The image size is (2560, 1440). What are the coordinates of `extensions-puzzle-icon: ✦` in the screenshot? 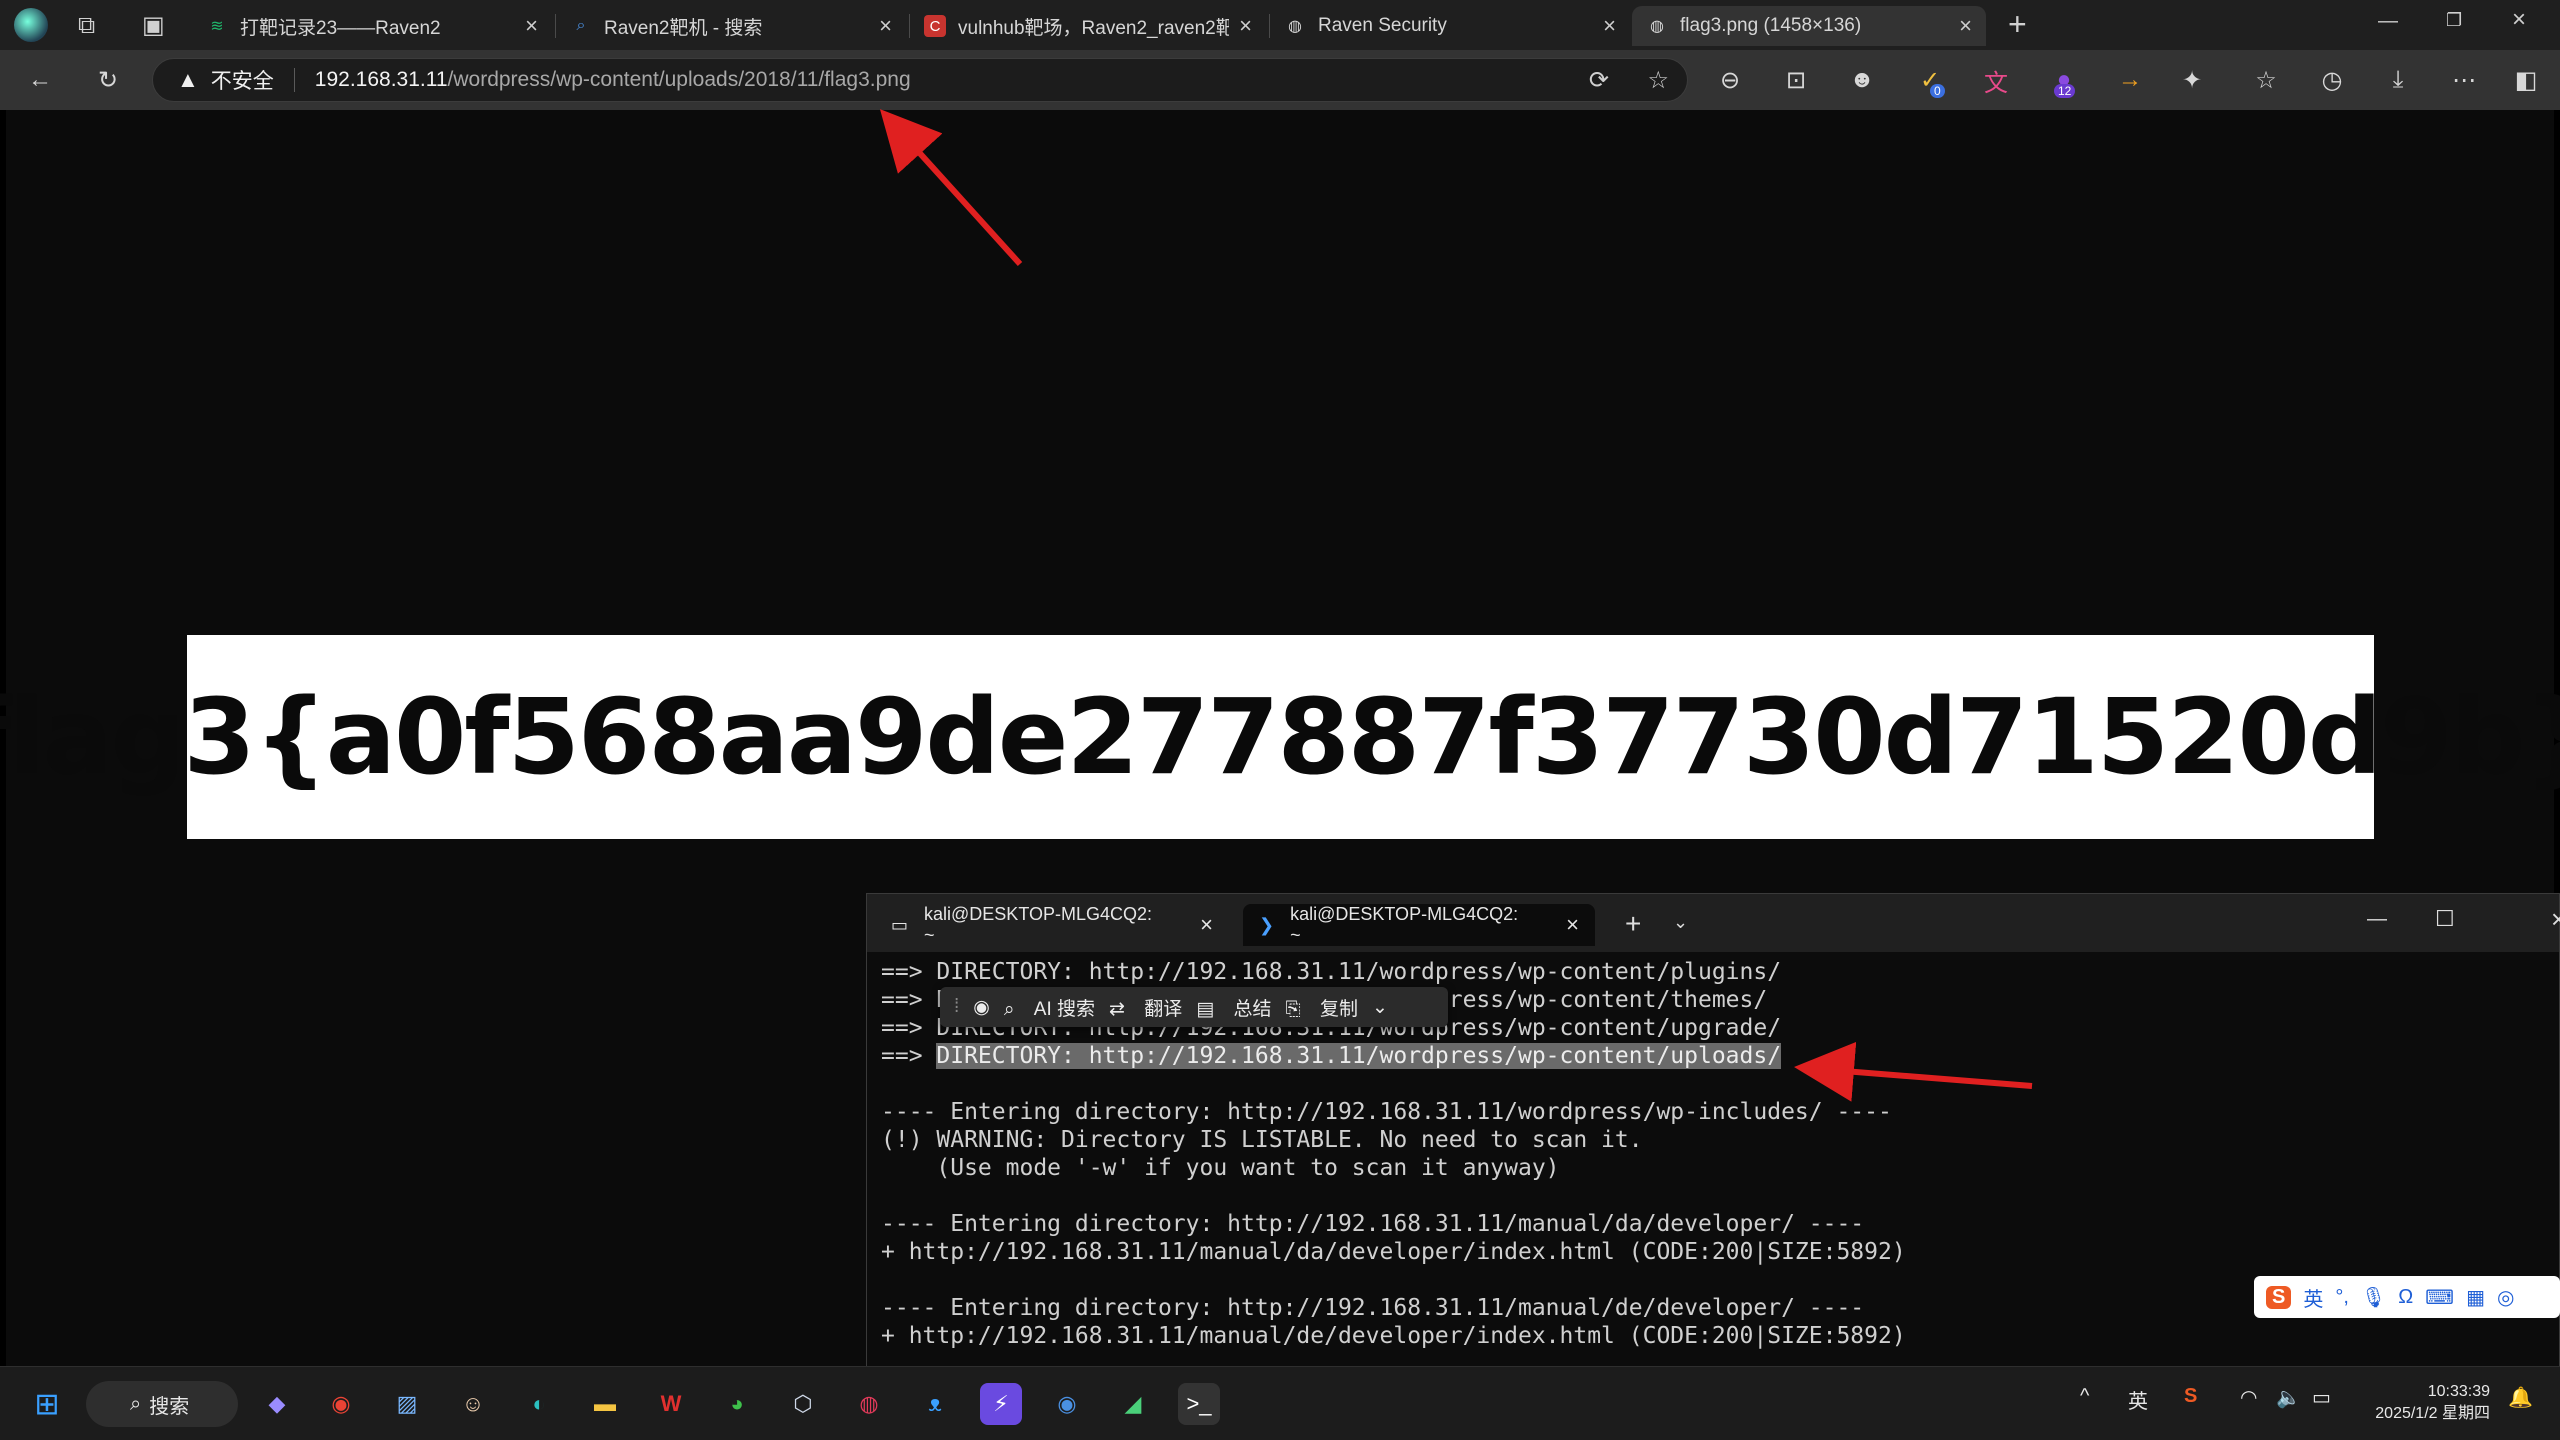 It's located at (2192, 80).